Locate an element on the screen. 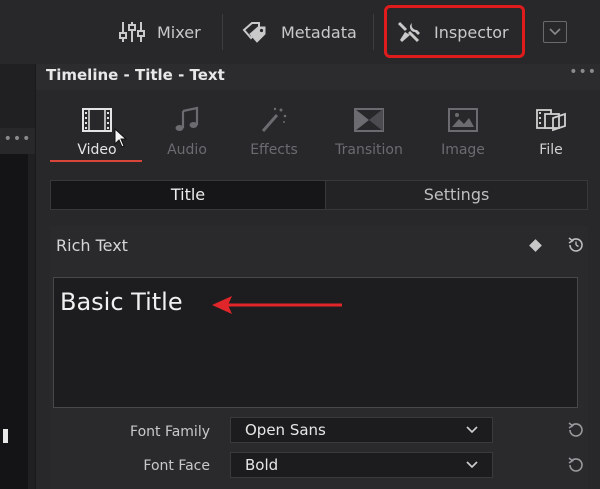  reset-icon is located at coordinates (576, 245).